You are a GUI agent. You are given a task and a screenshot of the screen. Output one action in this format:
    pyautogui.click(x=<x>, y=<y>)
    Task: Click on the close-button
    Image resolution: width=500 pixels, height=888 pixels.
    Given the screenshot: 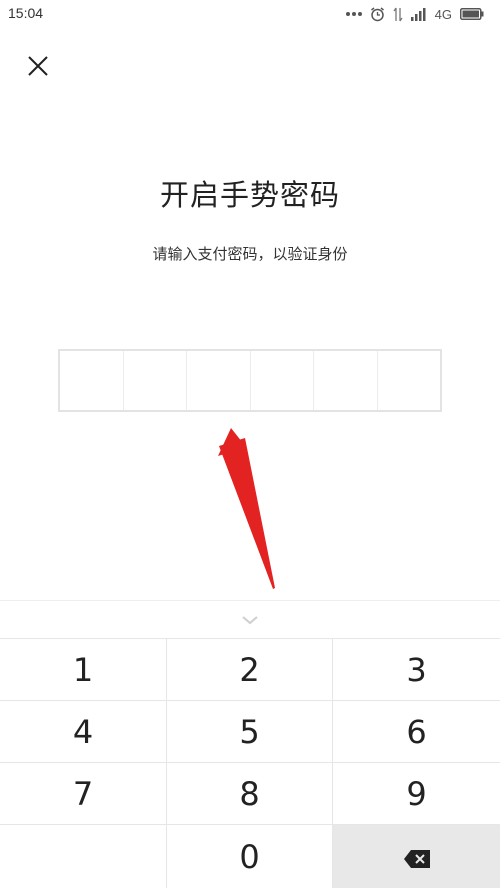 What is the action you would take?
    pyautogui.click(x=38, y=66)
    